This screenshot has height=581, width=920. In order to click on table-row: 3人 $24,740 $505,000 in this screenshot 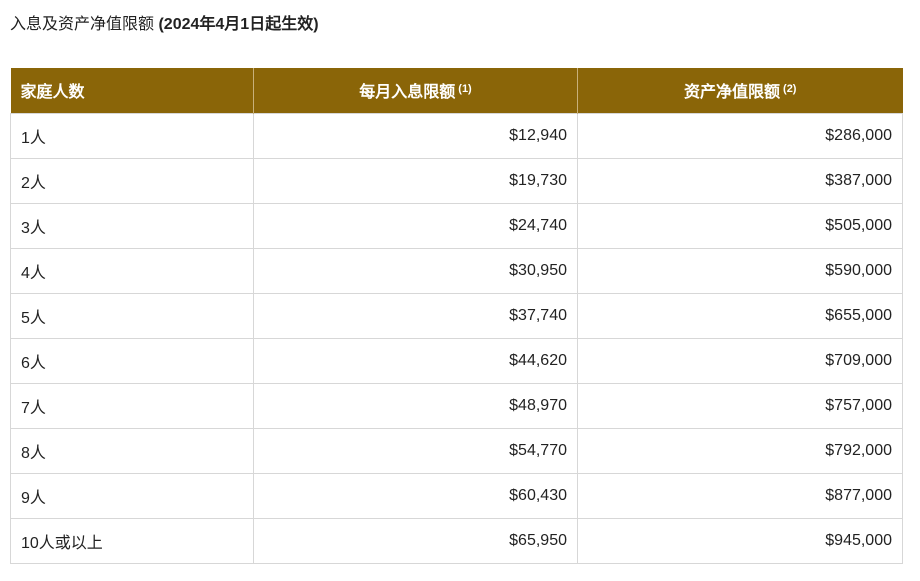, I will do `click(456, 225)`.